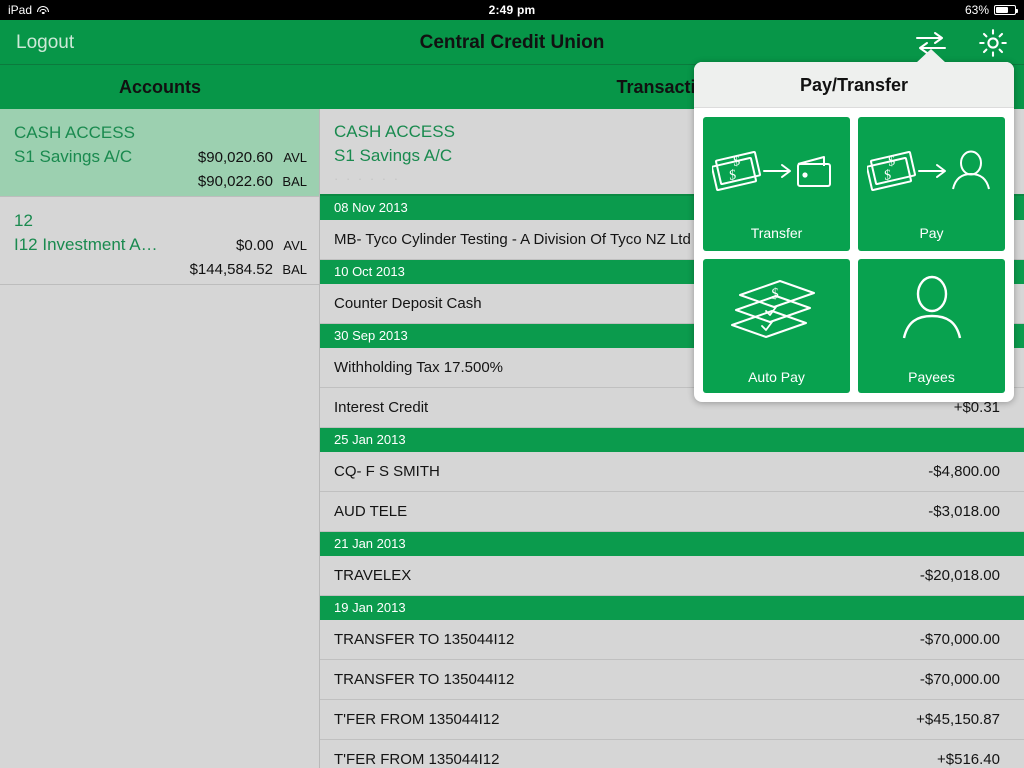  I want to click on account-name: CASH ACCESS, so click(74, 132).